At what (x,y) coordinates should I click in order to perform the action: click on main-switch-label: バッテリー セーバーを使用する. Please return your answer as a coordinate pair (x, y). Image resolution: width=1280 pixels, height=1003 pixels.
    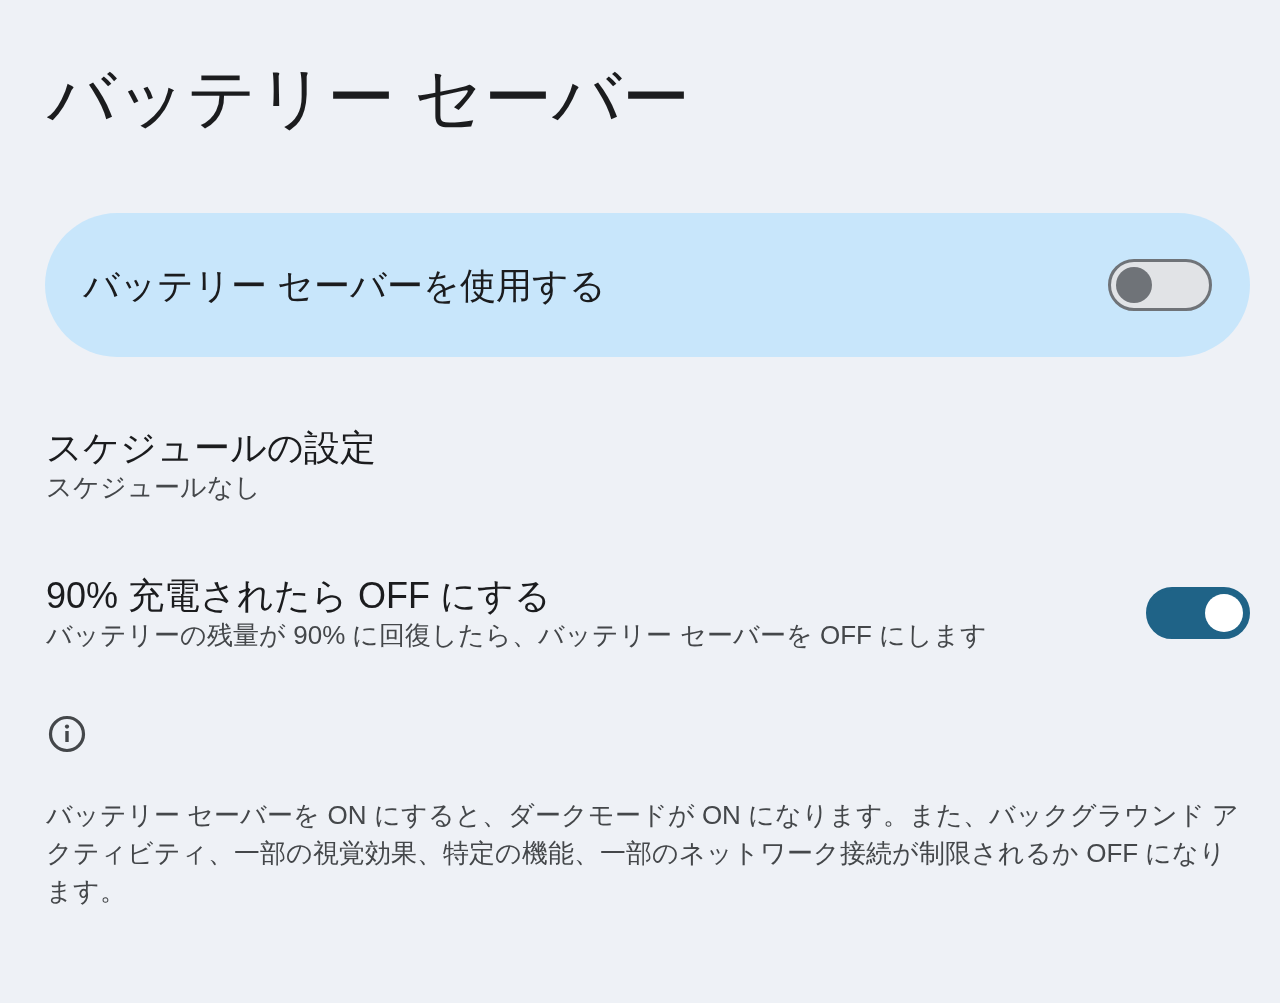
    Looking at the image, I should click on (344, 285).